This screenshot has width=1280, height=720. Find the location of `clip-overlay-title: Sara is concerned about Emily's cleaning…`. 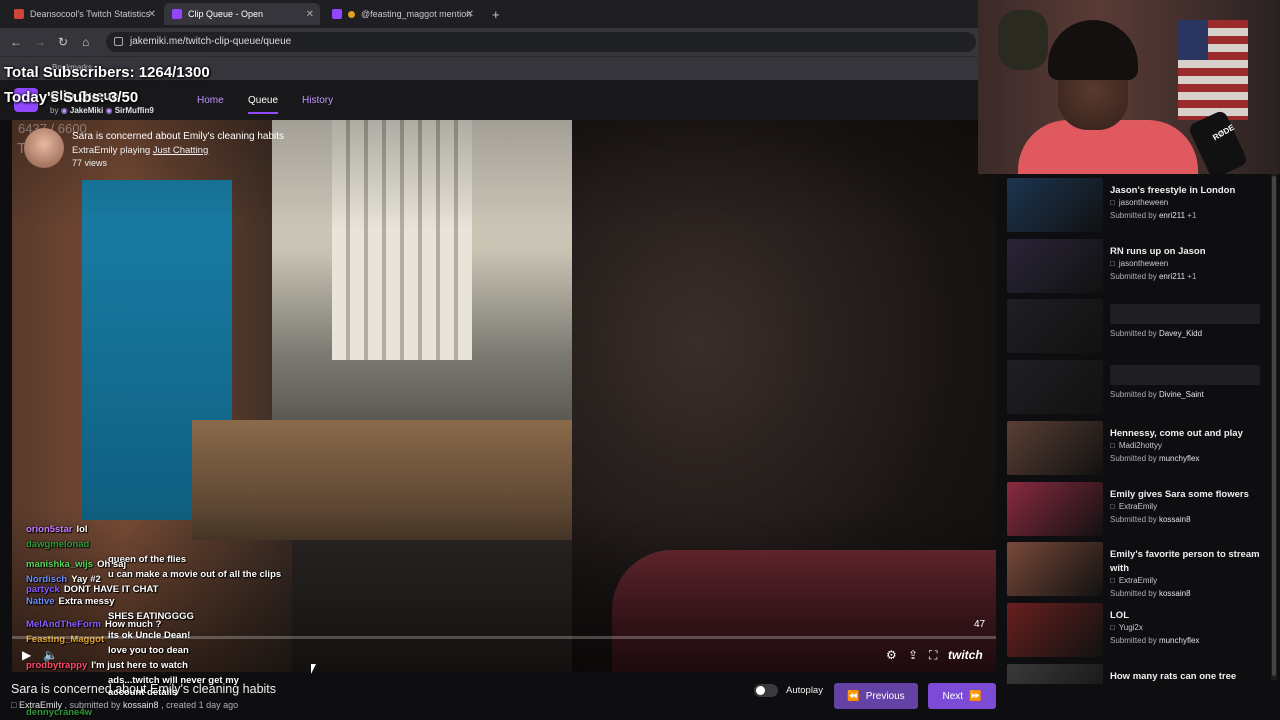

clip-overlay-title: Sara is concerned about Emily's cleaning… is located at coordinates (178, 136).